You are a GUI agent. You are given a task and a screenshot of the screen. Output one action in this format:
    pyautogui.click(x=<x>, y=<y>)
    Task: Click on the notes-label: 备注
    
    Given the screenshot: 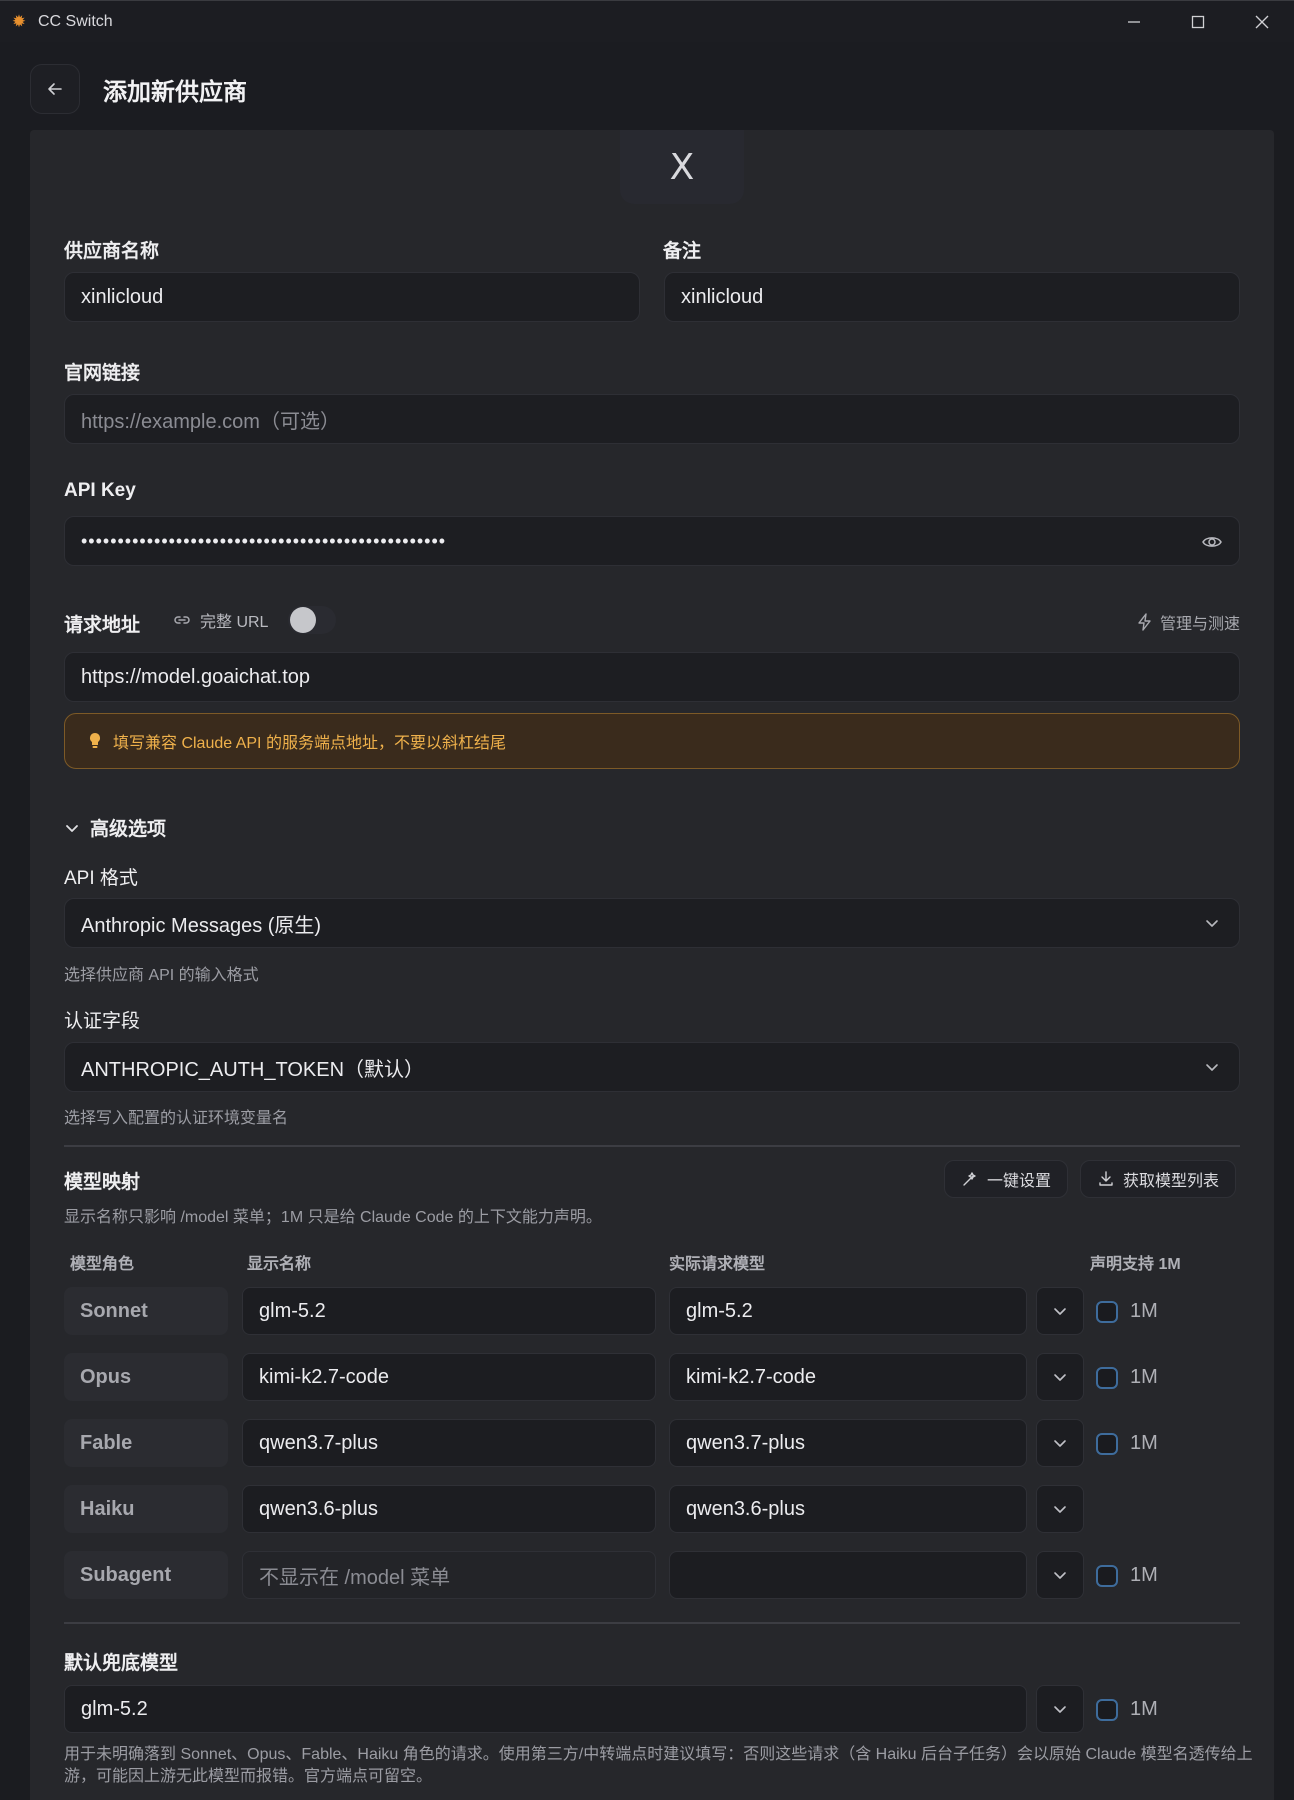 What is the action you would take?
    pyautogui.click(x=682, y=251)
    